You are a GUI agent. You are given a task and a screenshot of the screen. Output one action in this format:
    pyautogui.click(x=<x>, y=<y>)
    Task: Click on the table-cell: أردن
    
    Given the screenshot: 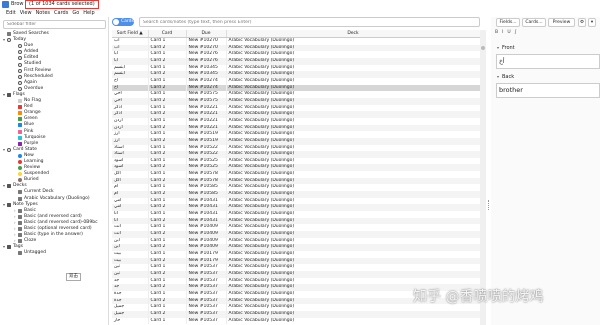 What is the action you would take?
    pyautogui.click(x=130, y=121)
    